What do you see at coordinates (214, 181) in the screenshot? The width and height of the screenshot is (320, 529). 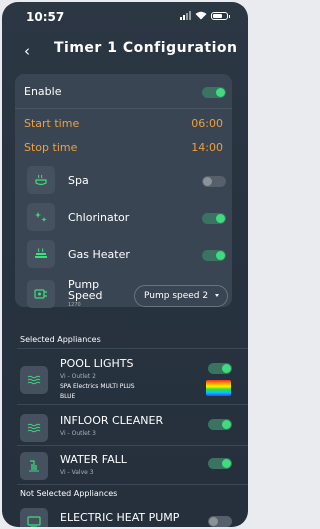 I see `spa-toggle` at bounding box center [214, 181].